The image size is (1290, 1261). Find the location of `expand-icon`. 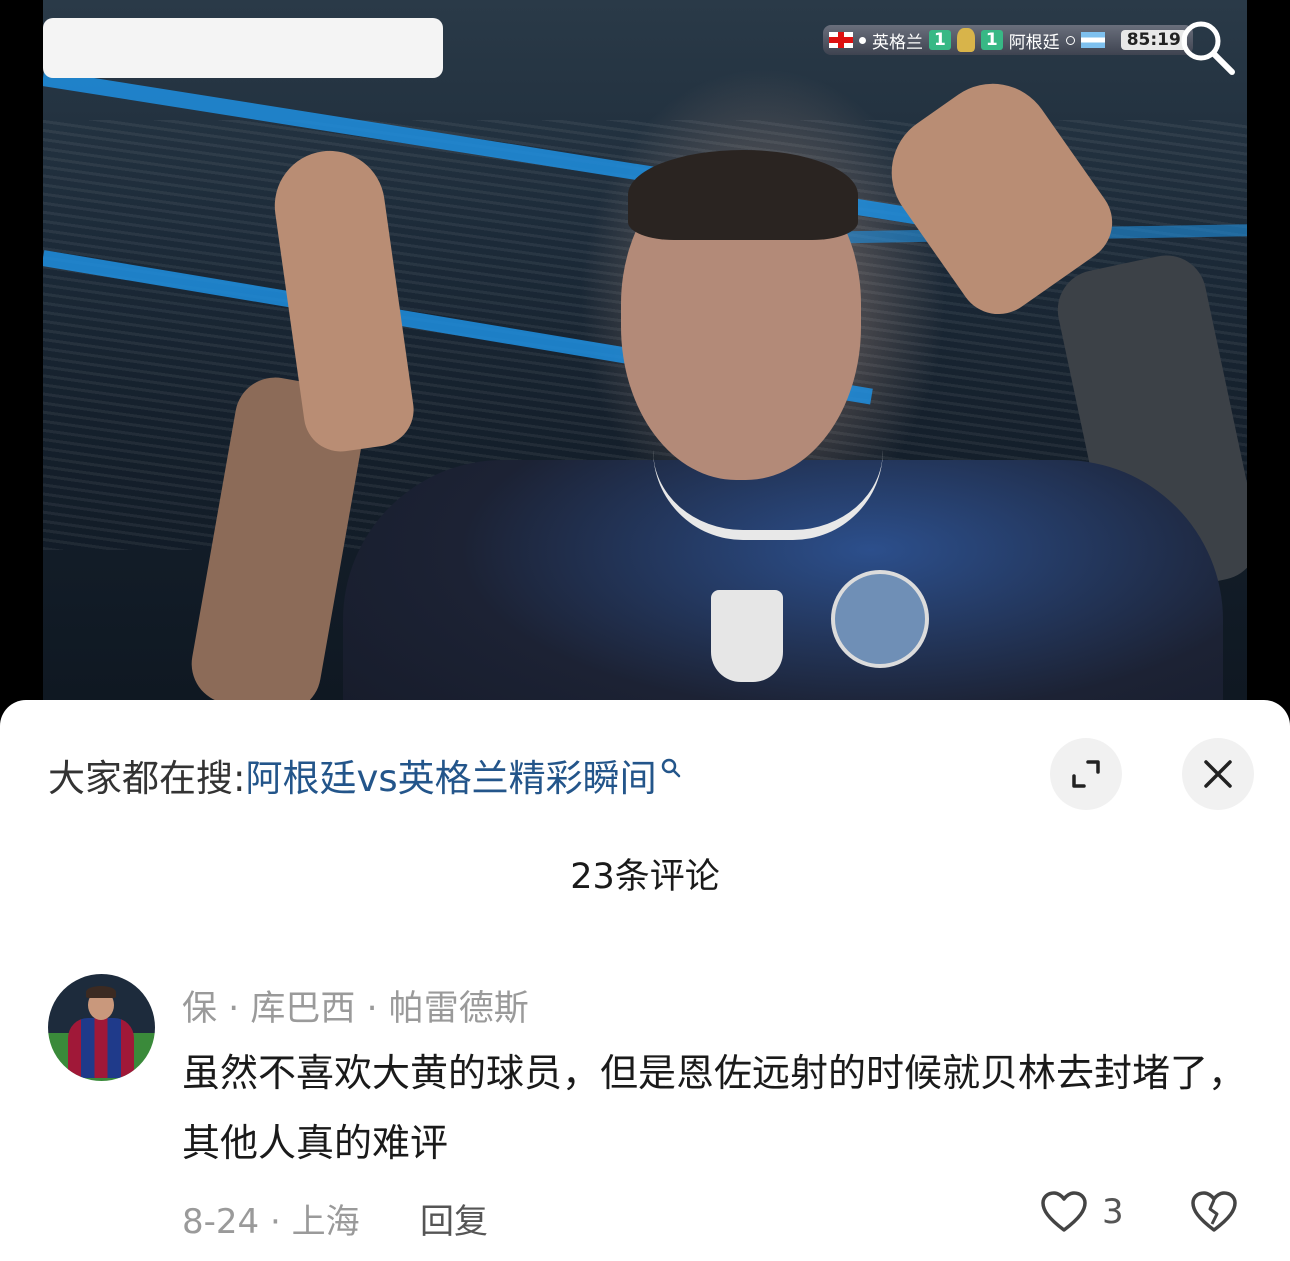

expand-icon is located at coordinates (1086, 774).